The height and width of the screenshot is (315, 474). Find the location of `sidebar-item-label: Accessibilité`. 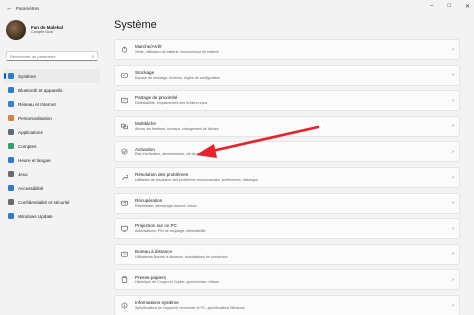

sidebar-item-label: Accessibilité is located at coordinates (31, 188).